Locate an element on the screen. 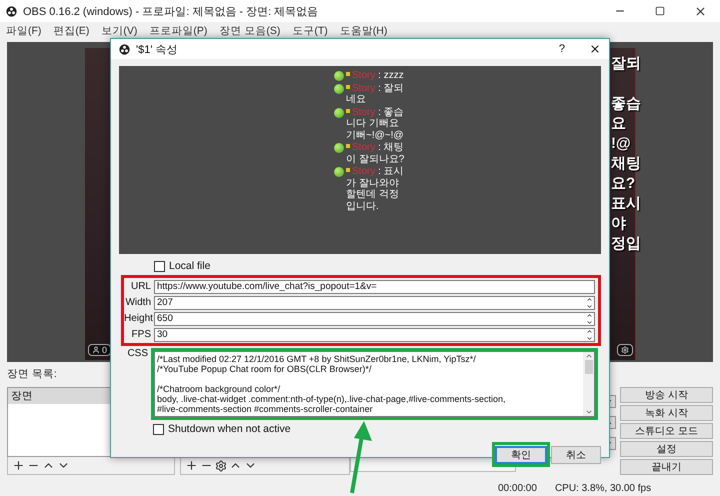 Image resolution: width=720 pixels, height=496 pixels. field-label: Height is located at coordinates (137, 318).